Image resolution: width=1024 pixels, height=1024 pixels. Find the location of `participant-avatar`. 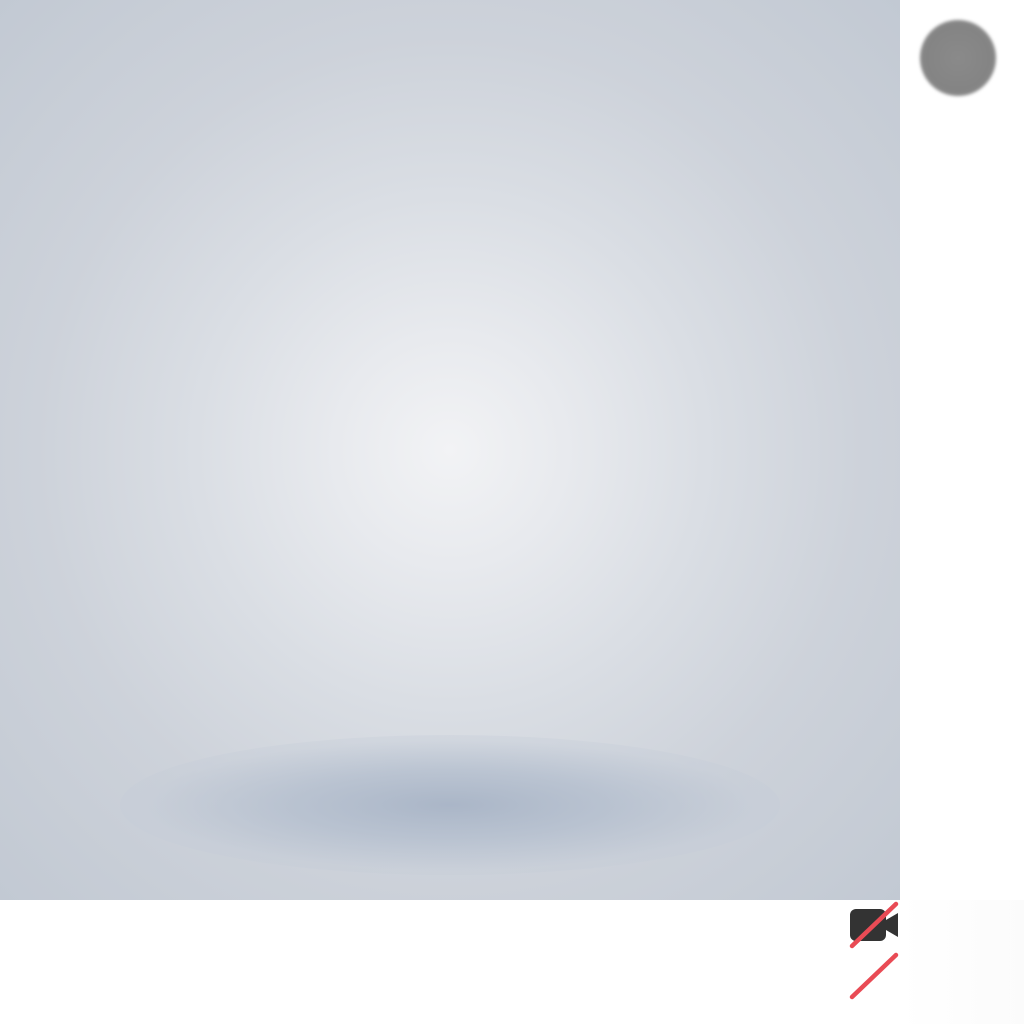

participant-avatar is located at coordinates (958, 58).